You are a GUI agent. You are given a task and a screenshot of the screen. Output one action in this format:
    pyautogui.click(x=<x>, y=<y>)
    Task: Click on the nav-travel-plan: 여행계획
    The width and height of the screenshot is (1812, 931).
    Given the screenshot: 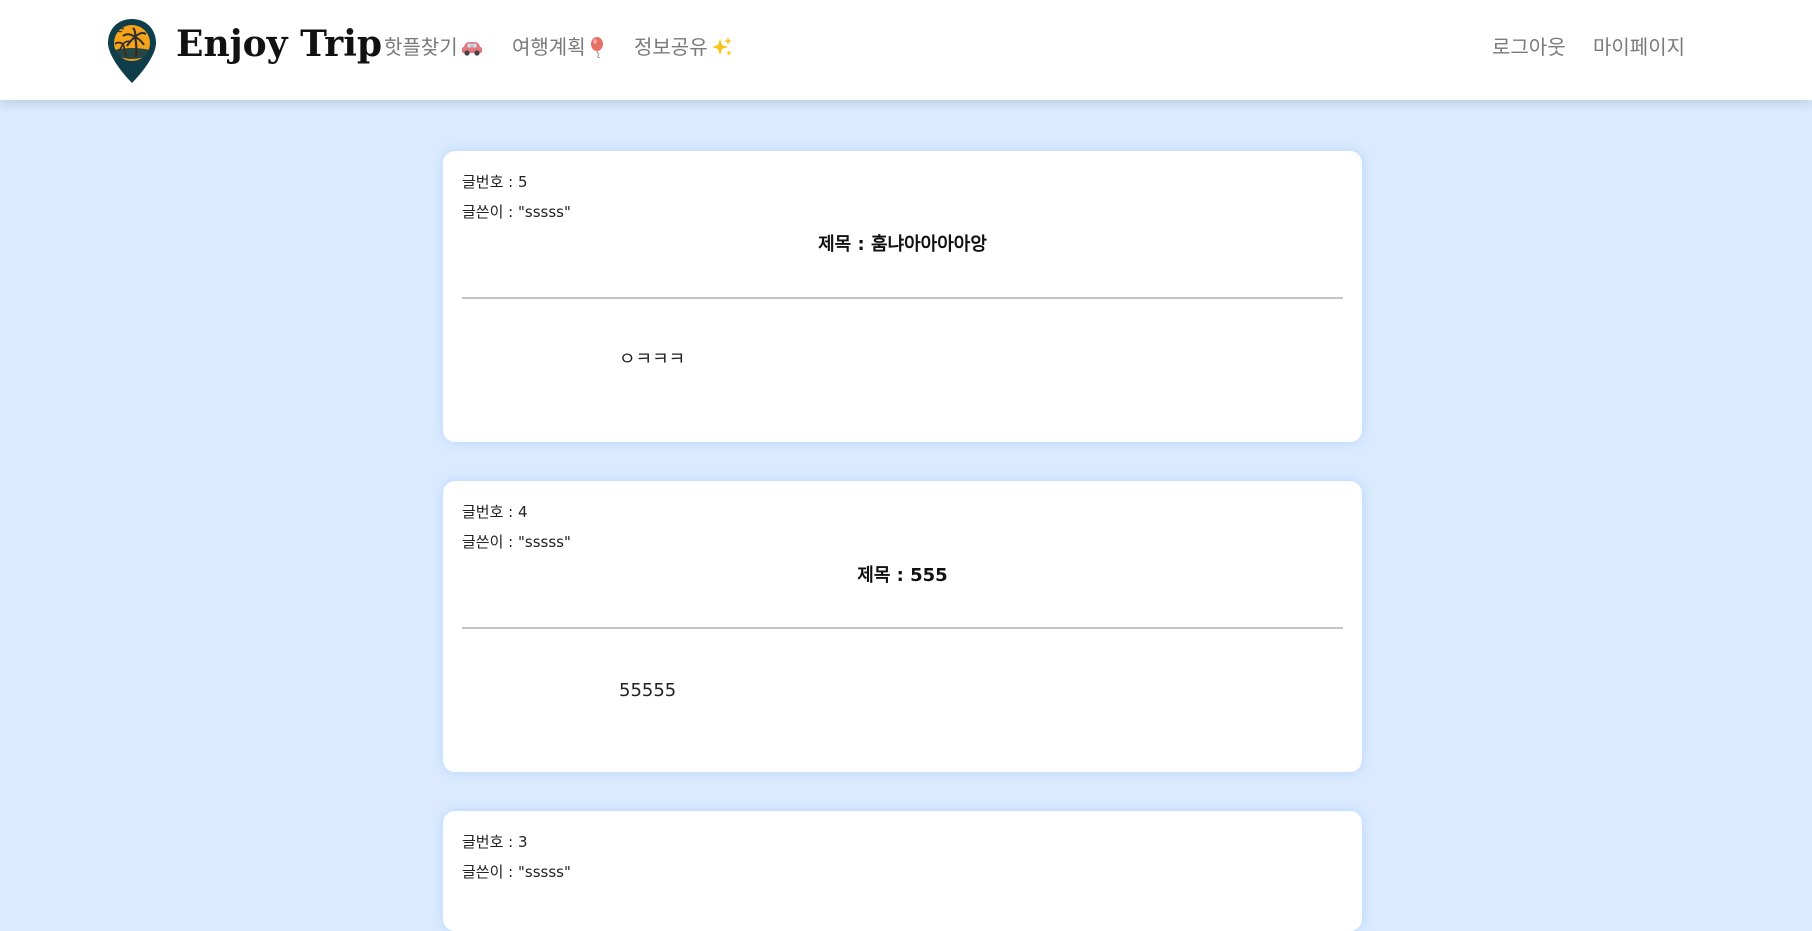 What is the action you would take?
    pyautogui.click(x=560, y=47)
    